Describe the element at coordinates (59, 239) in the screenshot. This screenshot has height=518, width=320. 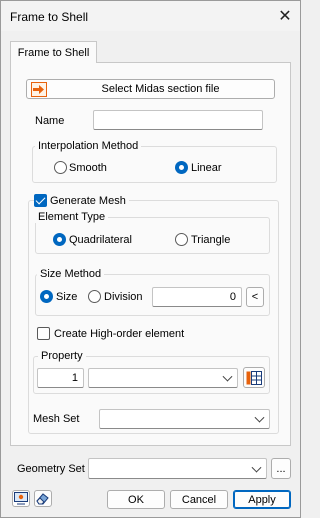
I see `radio-quadrilateral` at that location.